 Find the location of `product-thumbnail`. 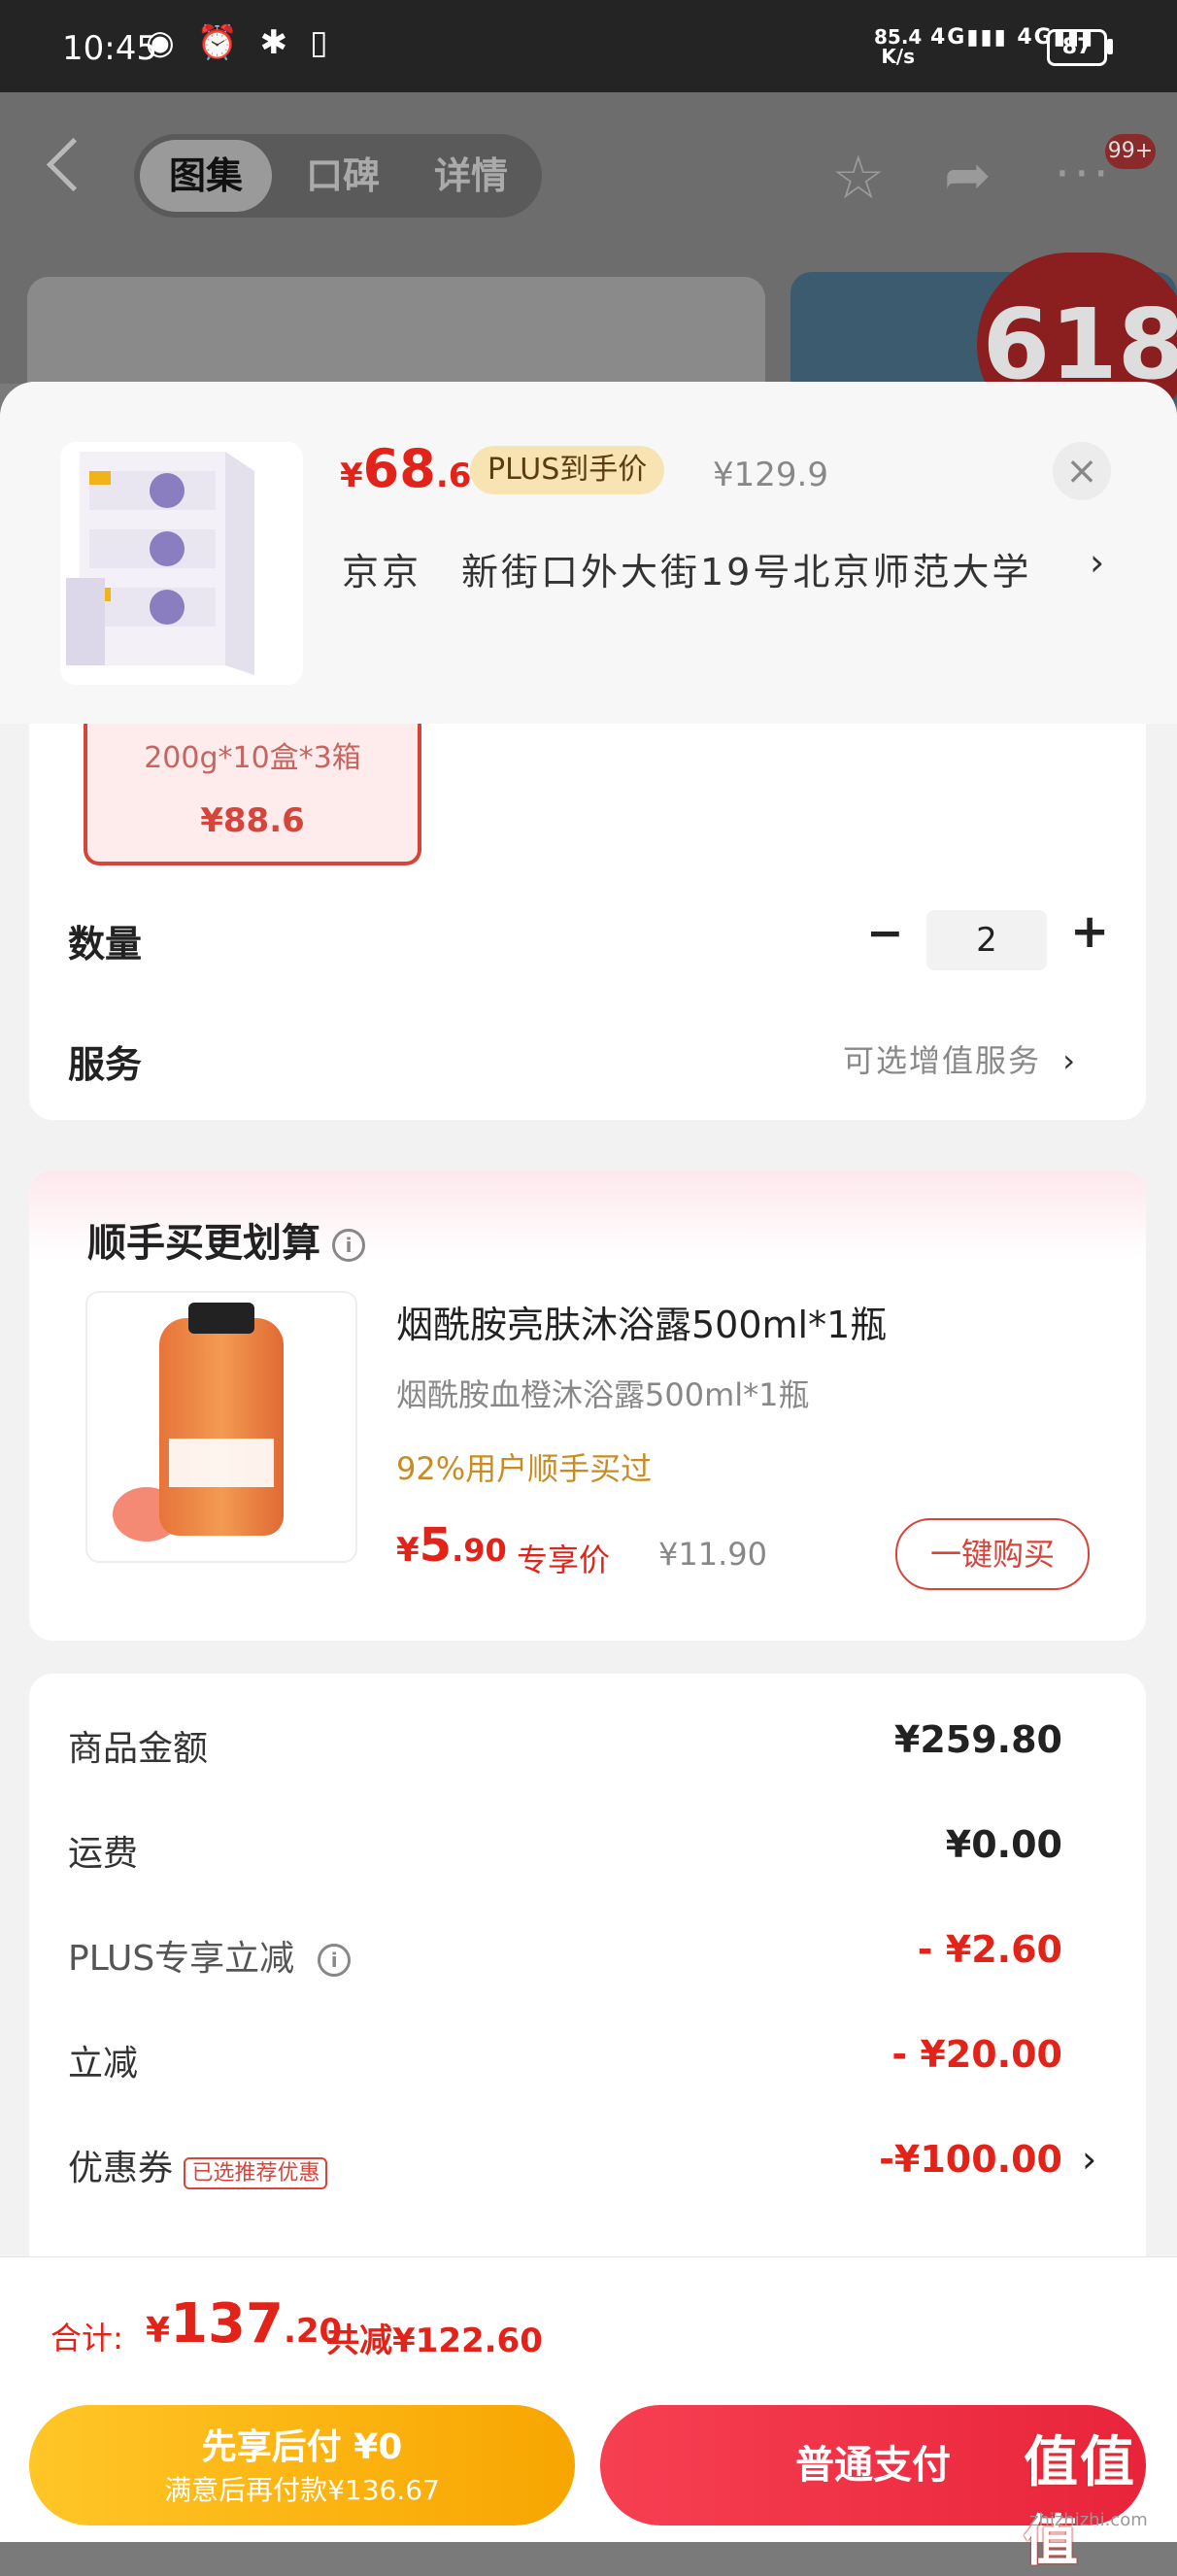

product-thumbnail is located at coordinates (181, 563).